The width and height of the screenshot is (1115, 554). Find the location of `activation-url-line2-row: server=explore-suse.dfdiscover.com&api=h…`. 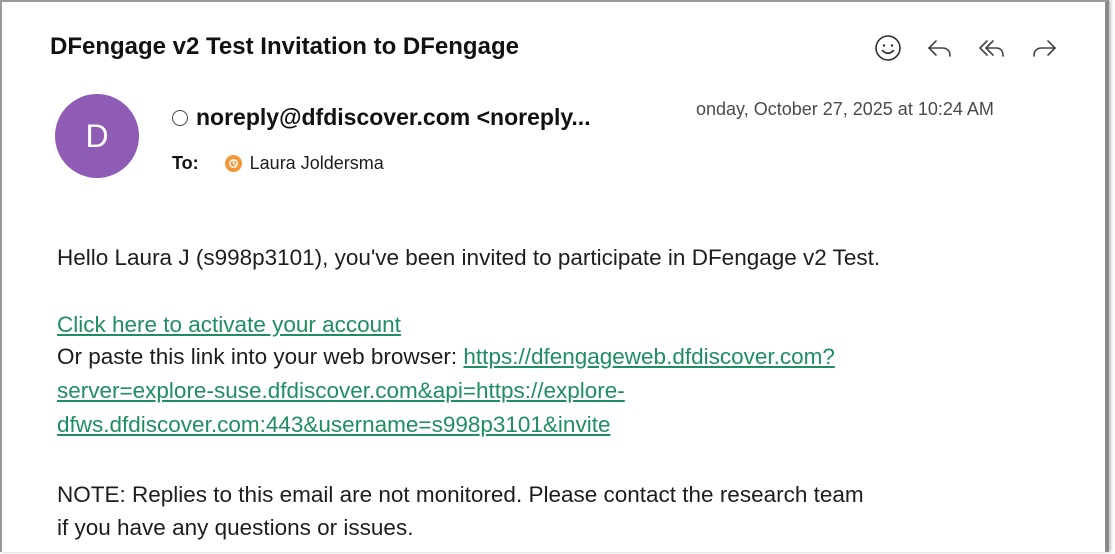

activation-url-line2-row: server=explore-suse.dfdiscover.com&api=h… is located at coordinates (341, 391).